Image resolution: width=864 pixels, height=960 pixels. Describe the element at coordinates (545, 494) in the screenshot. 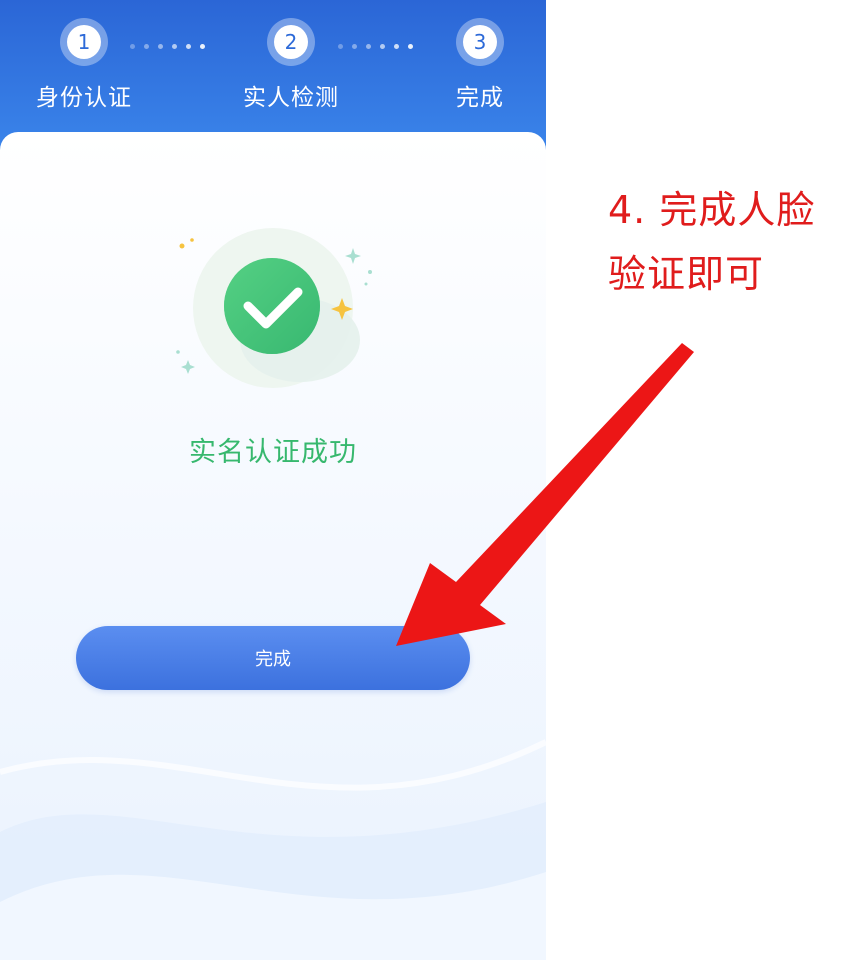

I see `red-arrow-icon` at that location.